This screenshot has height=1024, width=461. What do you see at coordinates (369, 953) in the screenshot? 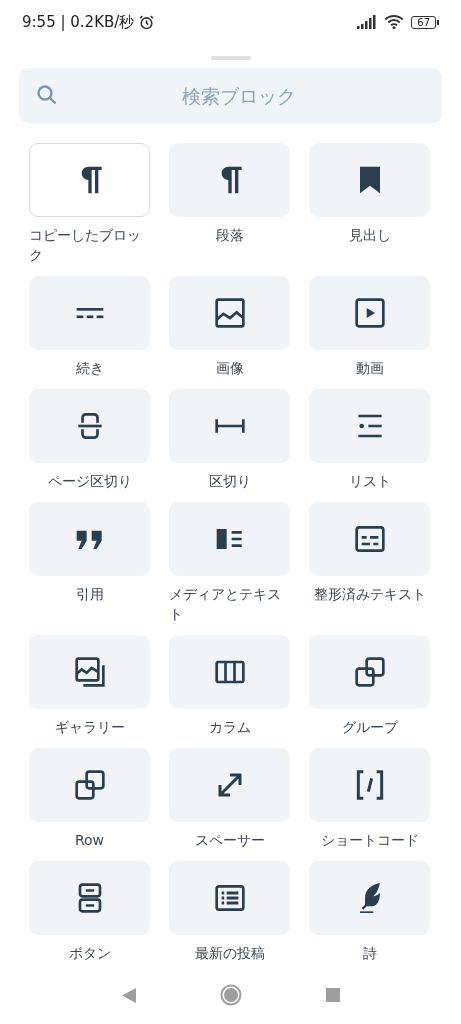
I see `block-label: 詩` at bounding box center [369, 953].